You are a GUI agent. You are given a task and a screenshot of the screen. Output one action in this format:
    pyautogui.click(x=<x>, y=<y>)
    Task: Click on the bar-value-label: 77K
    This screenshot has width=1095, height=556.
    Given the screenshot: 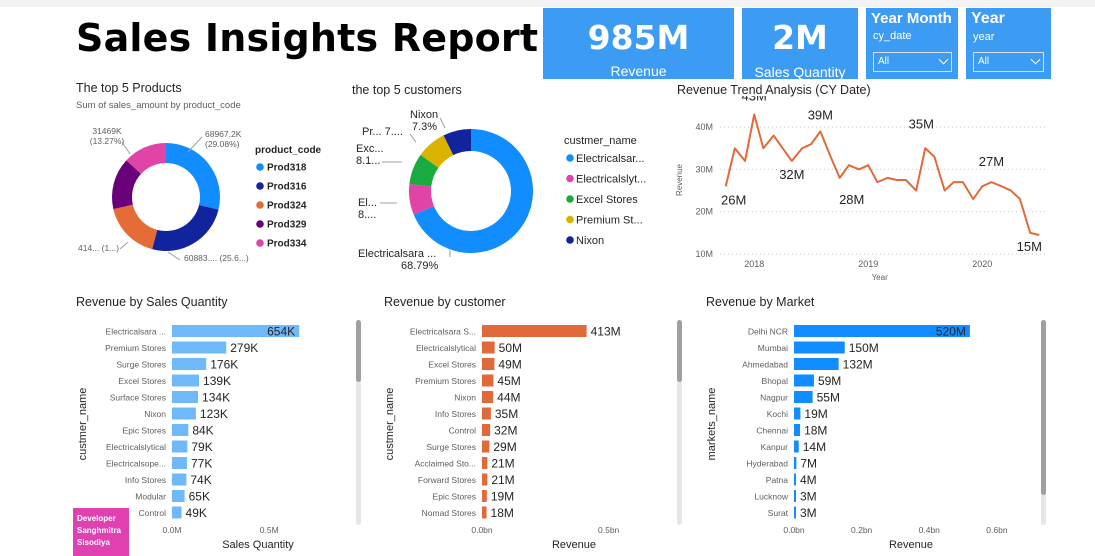 What is the action you would take?
    pyautogui.click(x=201, y=464)
    